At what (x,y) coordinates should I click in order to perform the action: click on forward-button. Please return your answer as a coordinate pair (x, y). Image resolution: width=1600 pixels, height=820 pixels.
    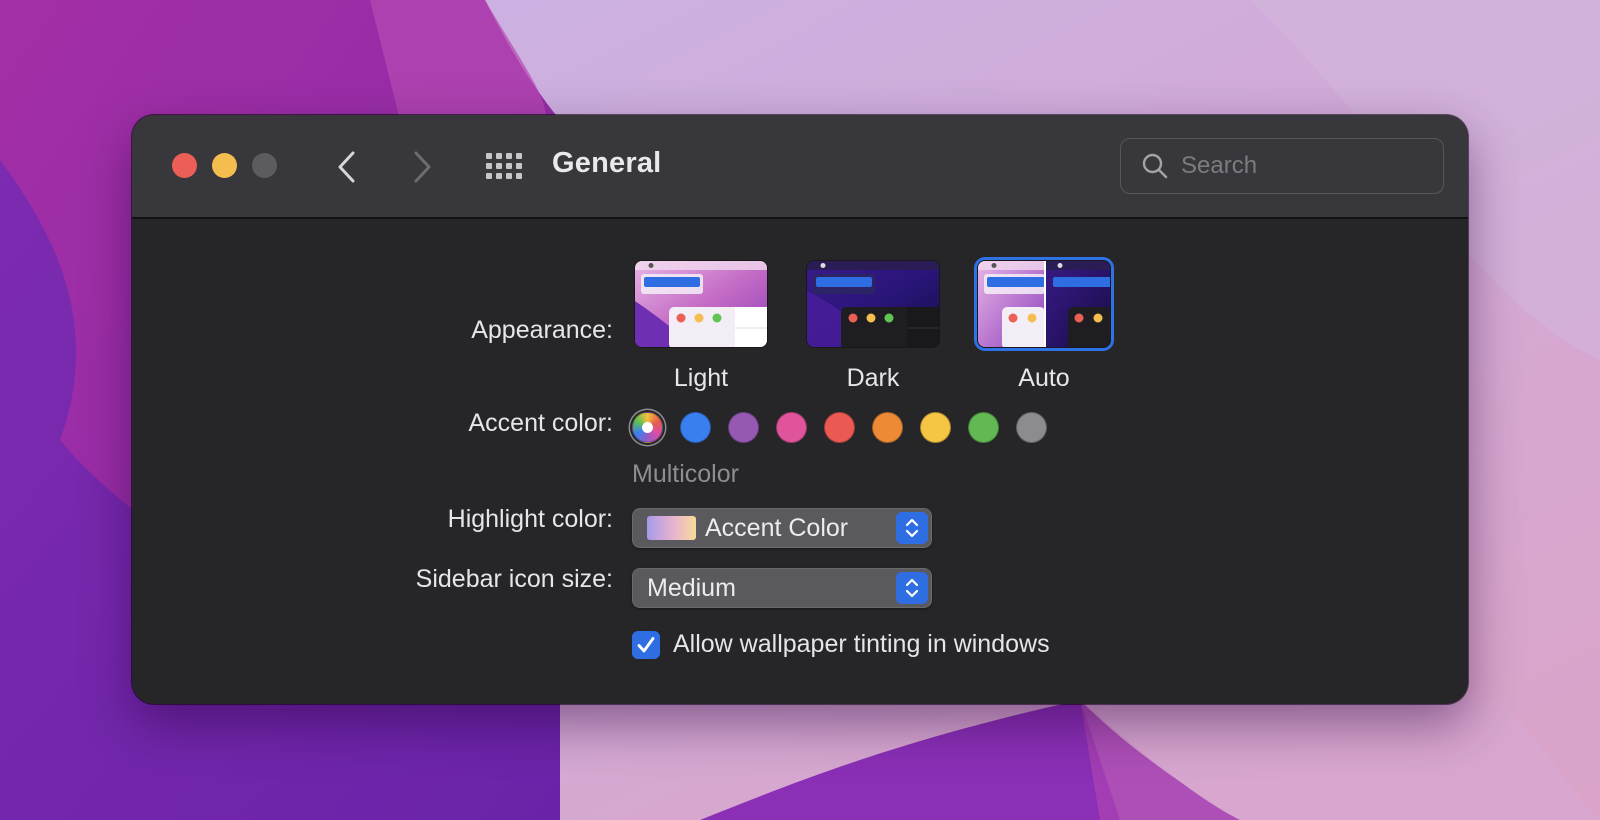
    Looking at the image, I should click on (422, 167).